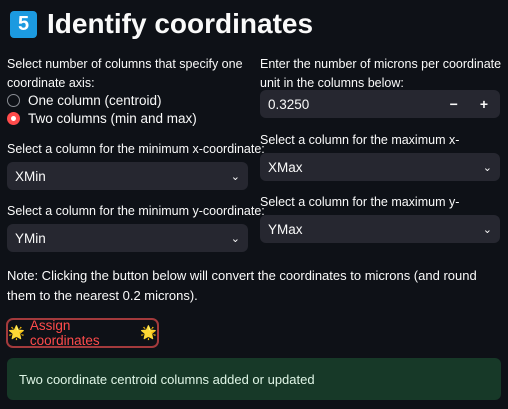  Describe the element at coordinates (64, 333) in the screenshot. I see `button-label: Assign coordinates` at that location.